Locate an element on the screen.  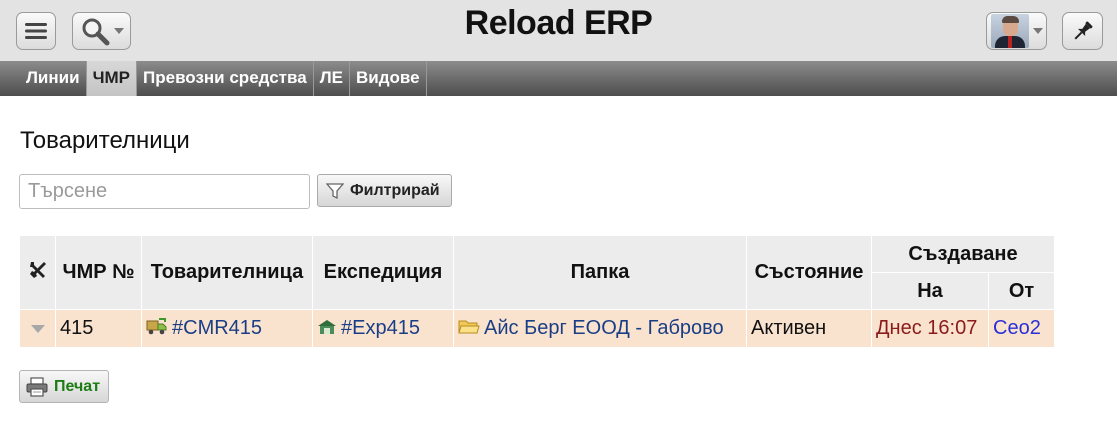
page-title: Товарителници is located at coordinates (105, 140).